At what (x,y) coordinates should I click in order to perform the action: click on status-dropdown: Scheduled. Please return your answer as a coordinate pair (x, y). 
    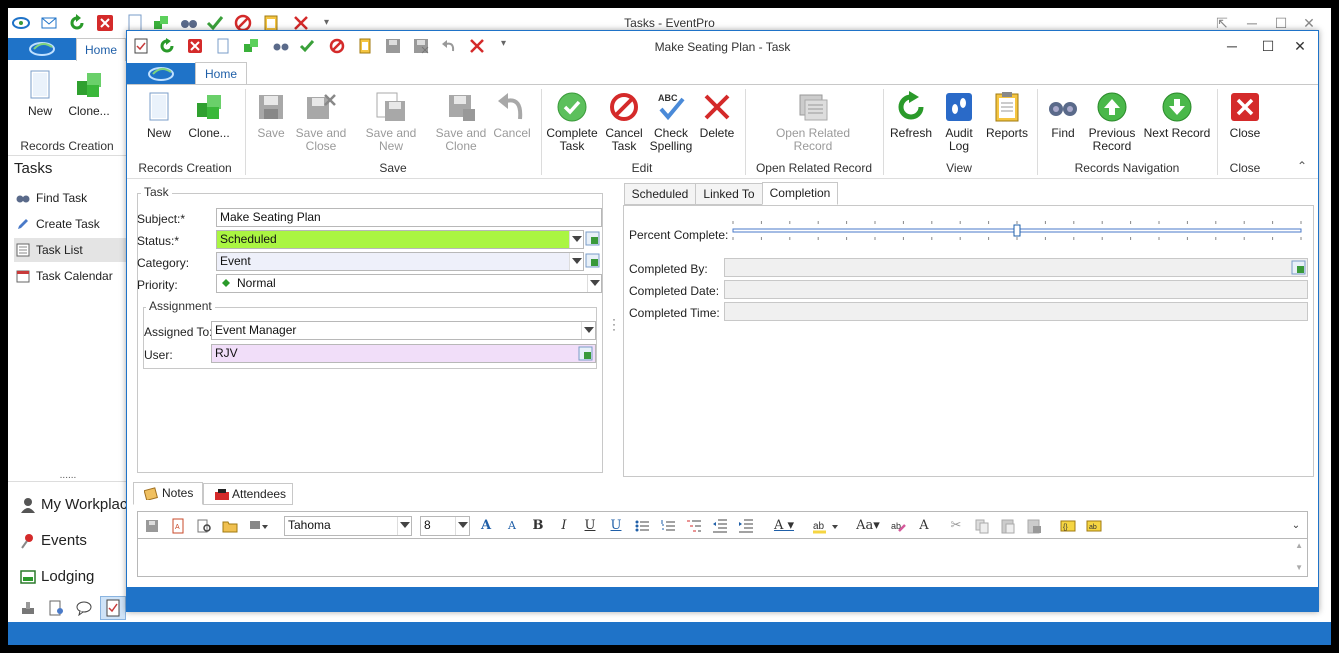
    Looking at the image, I should click on (400, 239).